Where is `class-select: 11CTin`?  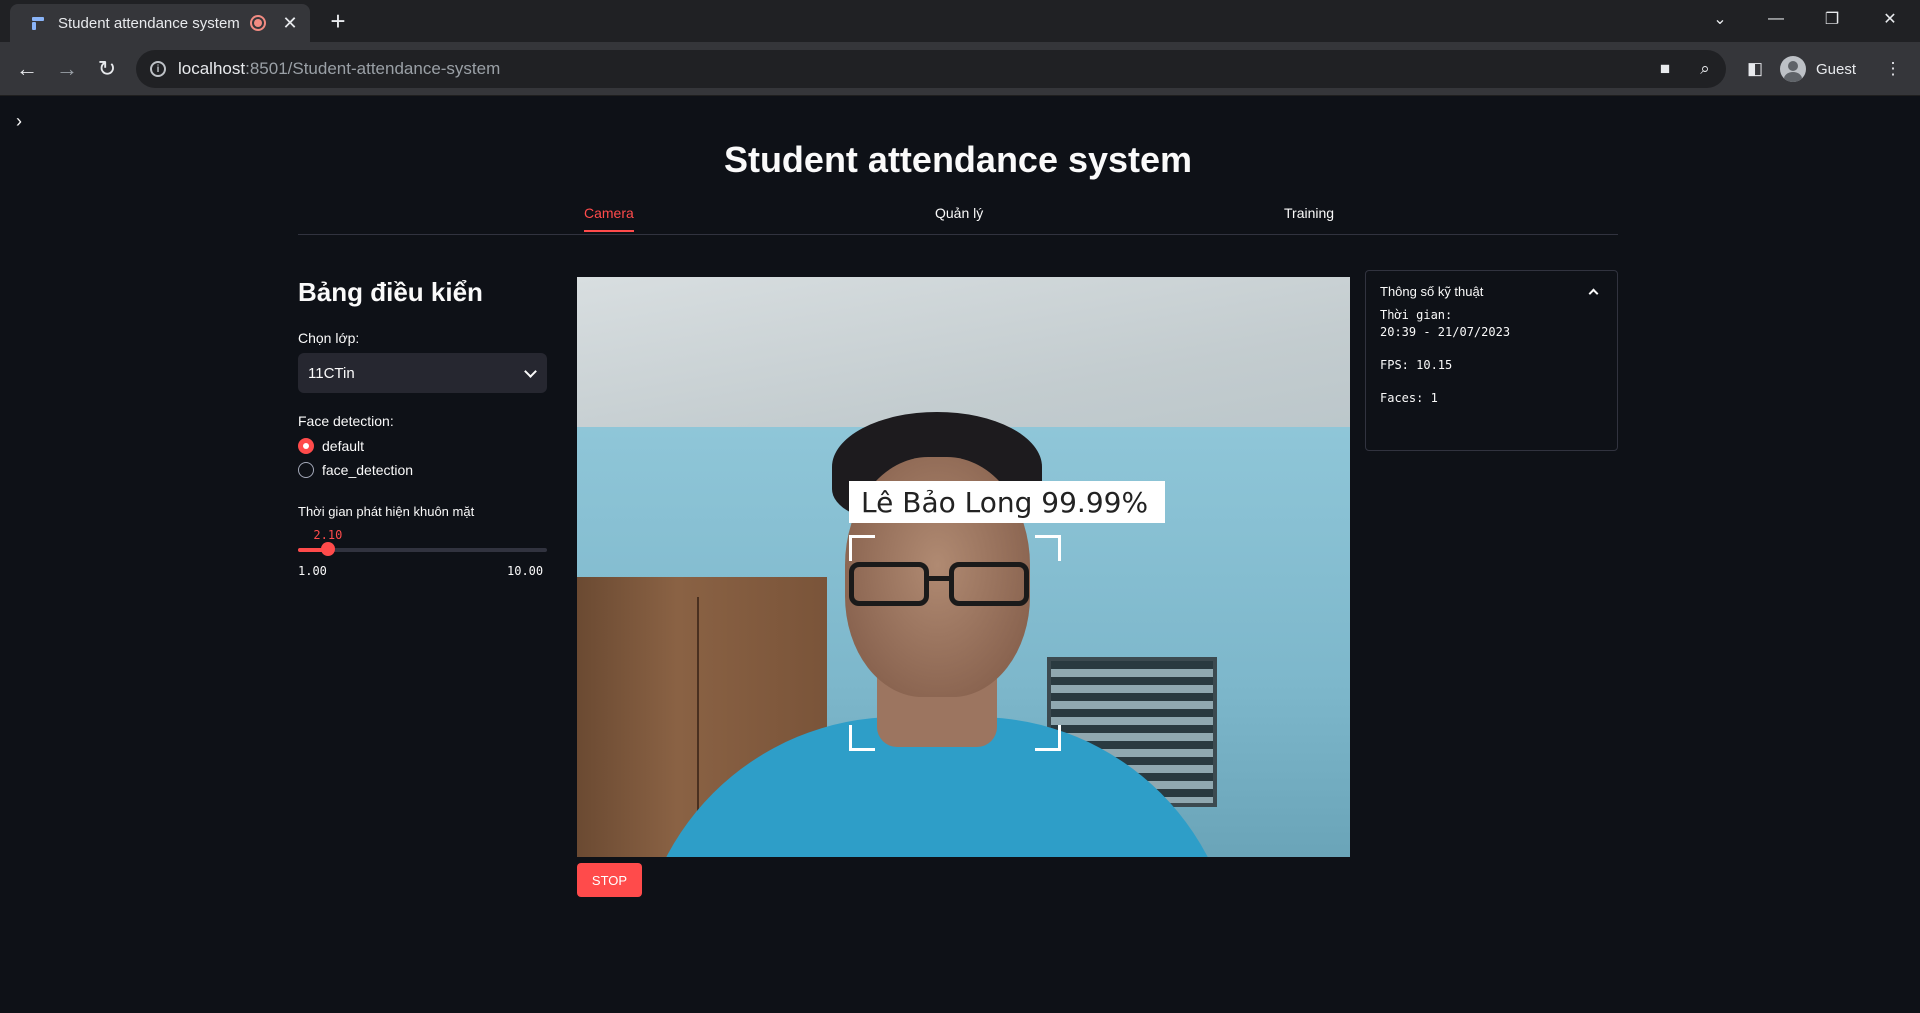
class-select: 11CTin is located at coordinates (422, 373).